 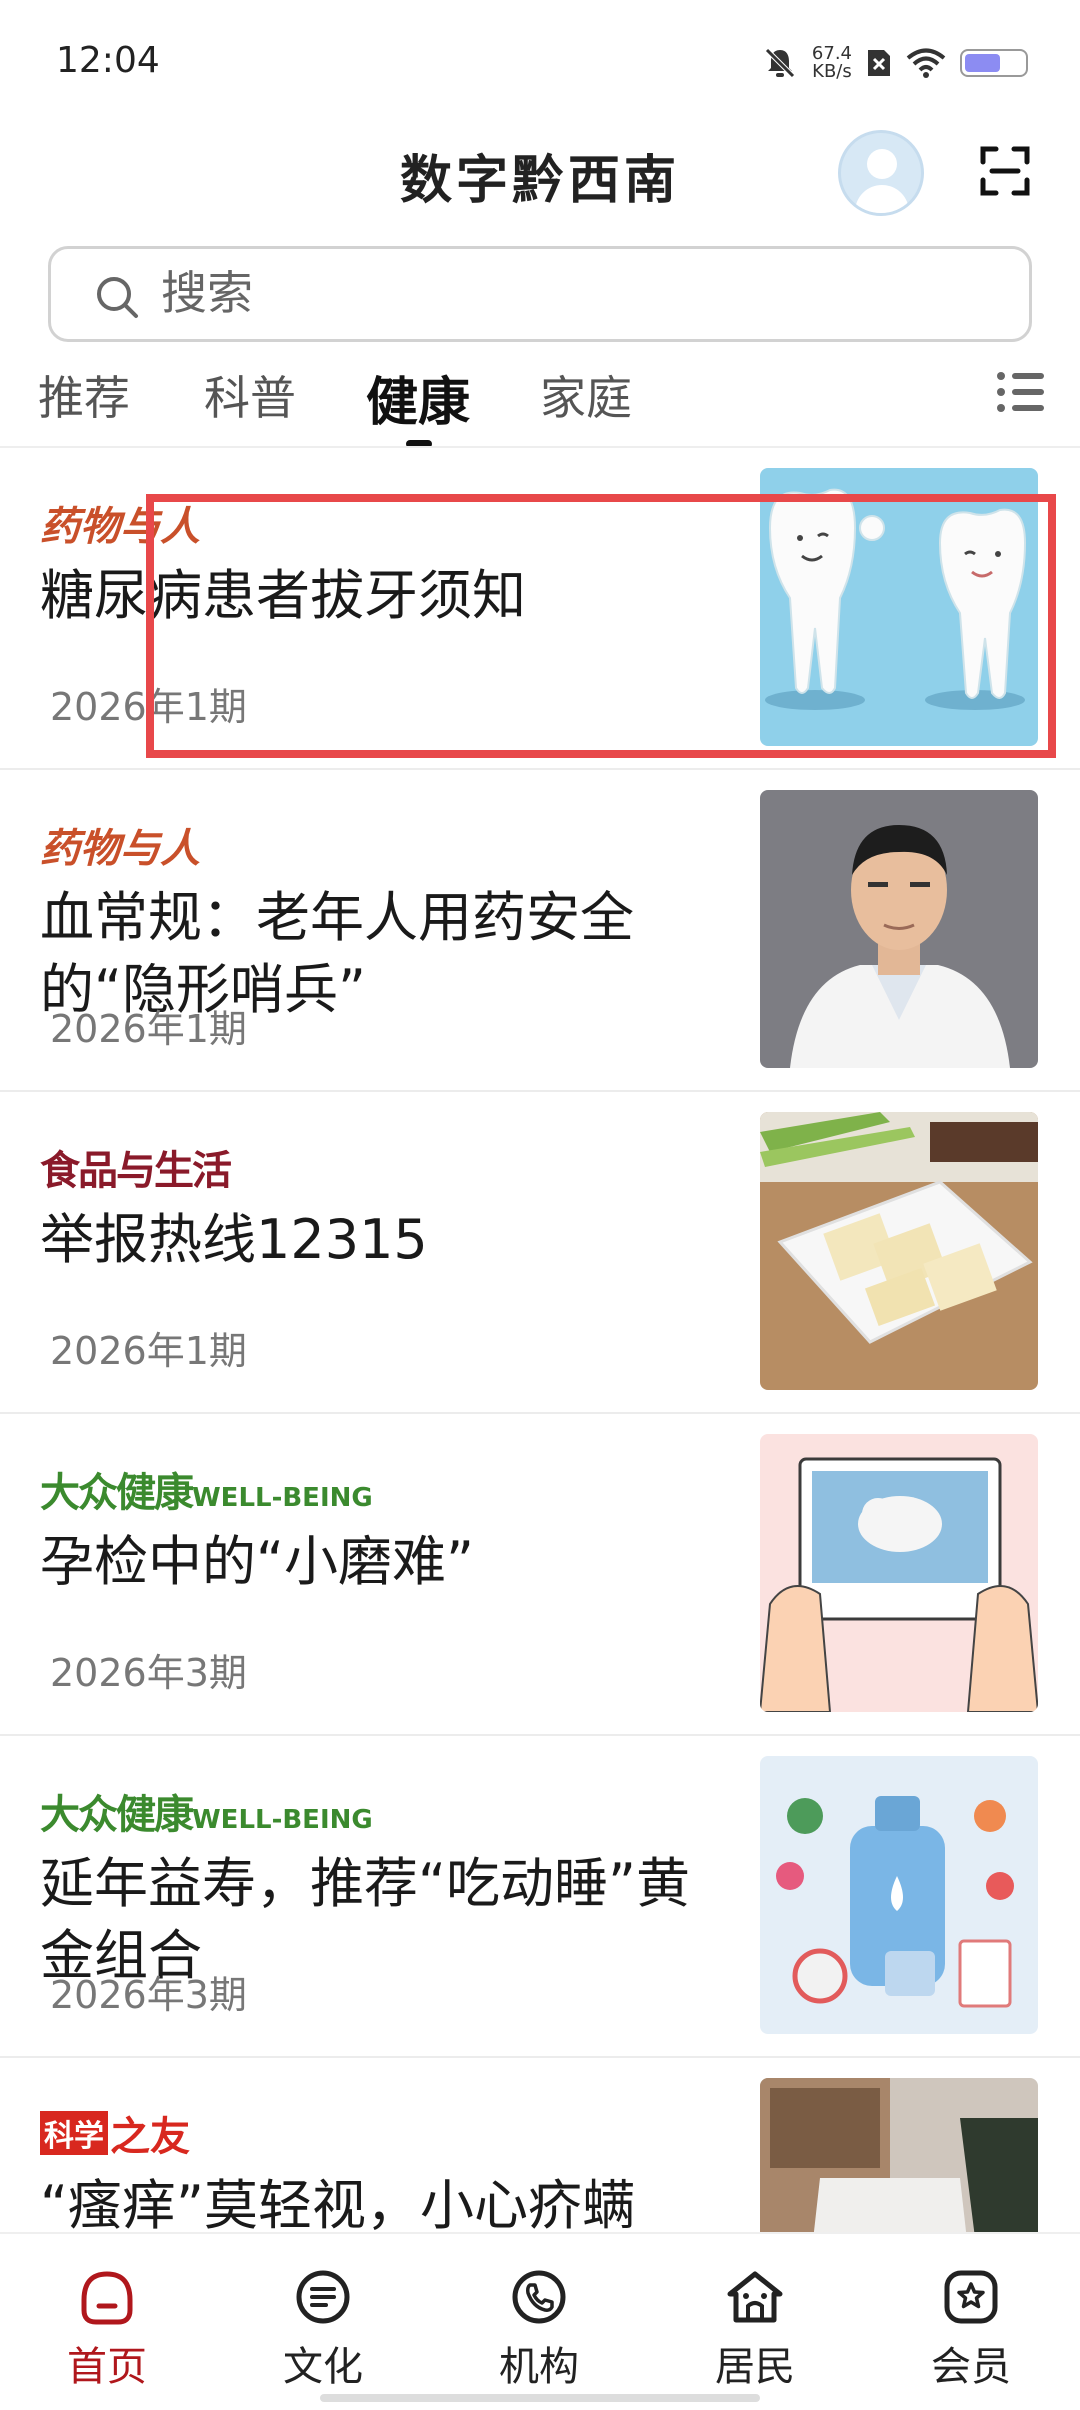 What do you see at coordinates (971, 2297) in the screenshot?
I see `member-icon` at bounding box center [971, 2297].